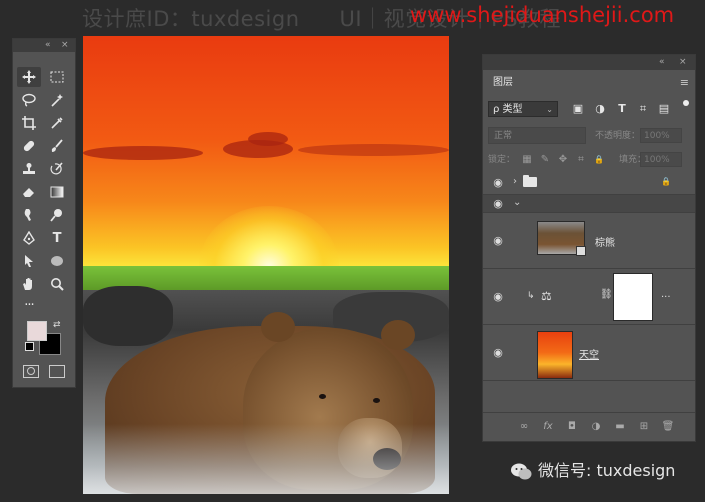  What do you see at coordinates (57, 77) in the screenshot?
I see `marquee-tool-icon` at bounding box center [57, 77].